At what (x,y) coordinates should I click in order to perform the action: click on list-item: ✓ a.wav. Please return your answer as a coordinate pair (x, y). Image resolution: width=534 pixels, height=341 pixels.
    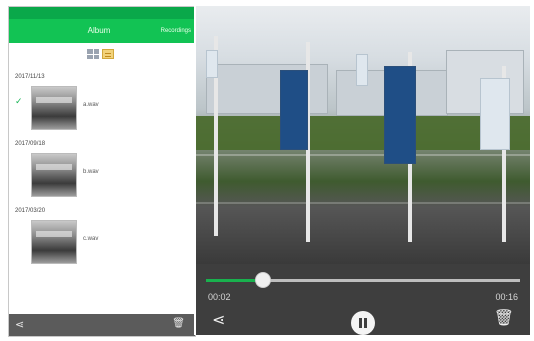
    Looking at the image, I should click on (102, 108).